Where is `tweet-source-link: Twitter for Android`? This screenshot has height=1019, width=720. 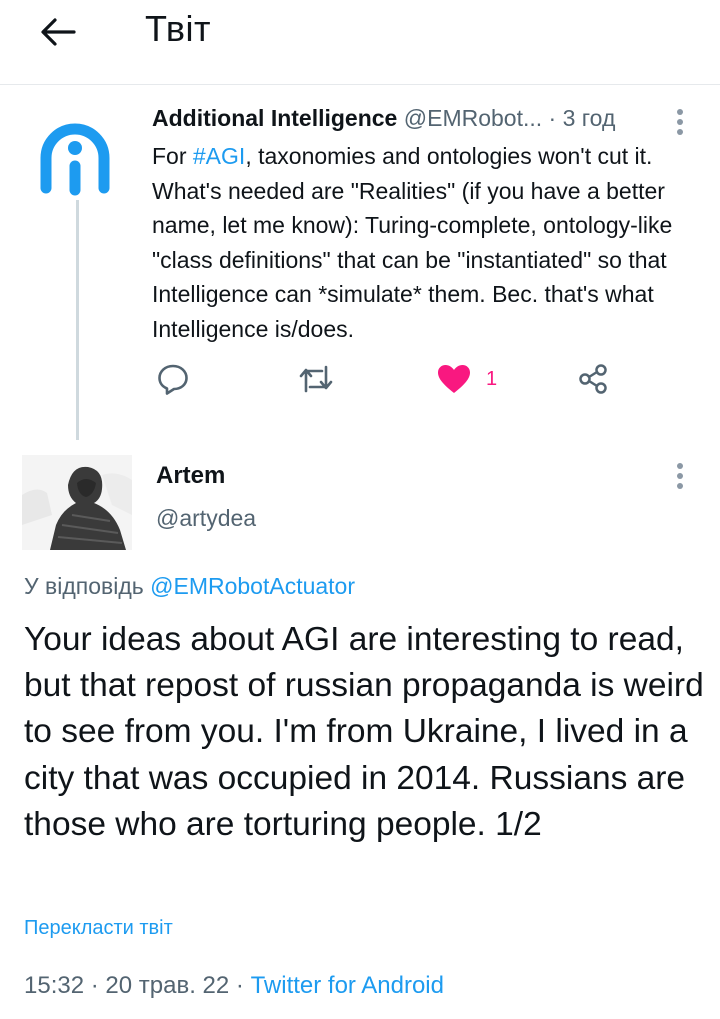 tweet-source-link: Twitter for Android is located at coordinates (347, 985).